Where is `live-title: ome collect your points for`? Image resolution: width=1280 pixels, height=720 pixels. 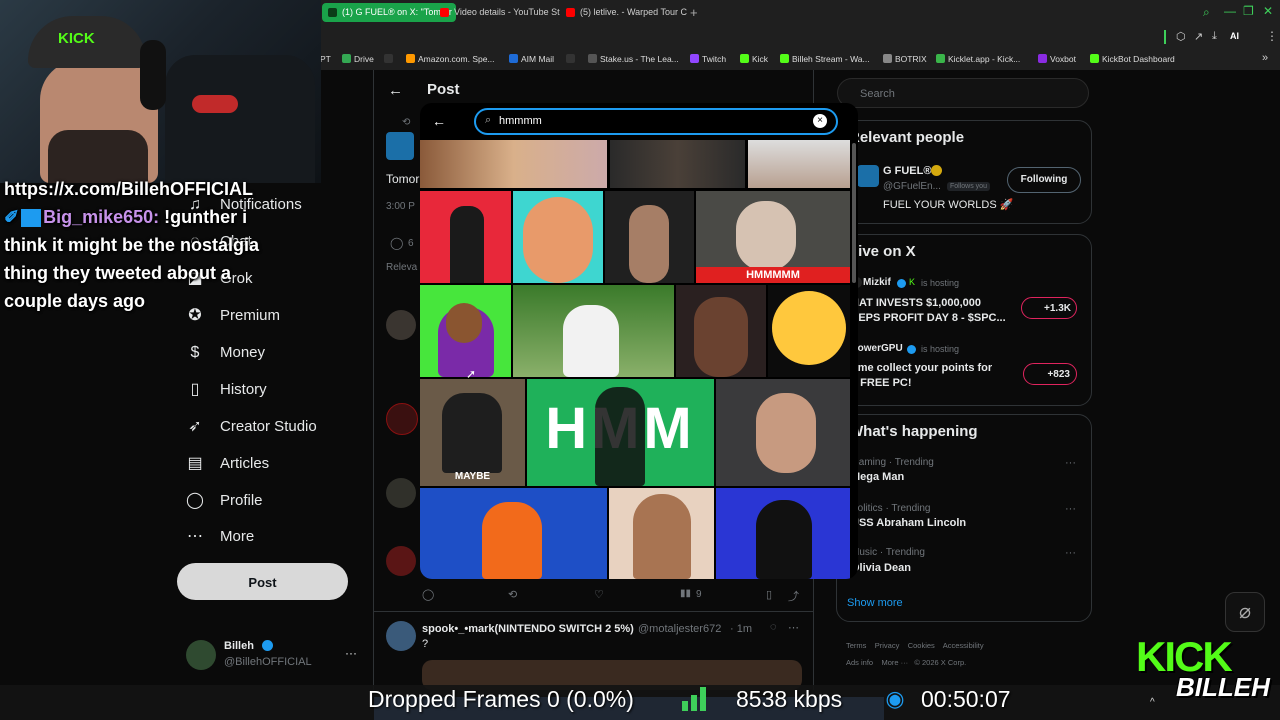
live-title: ome collect your points for is located at coordinates (921, 368).